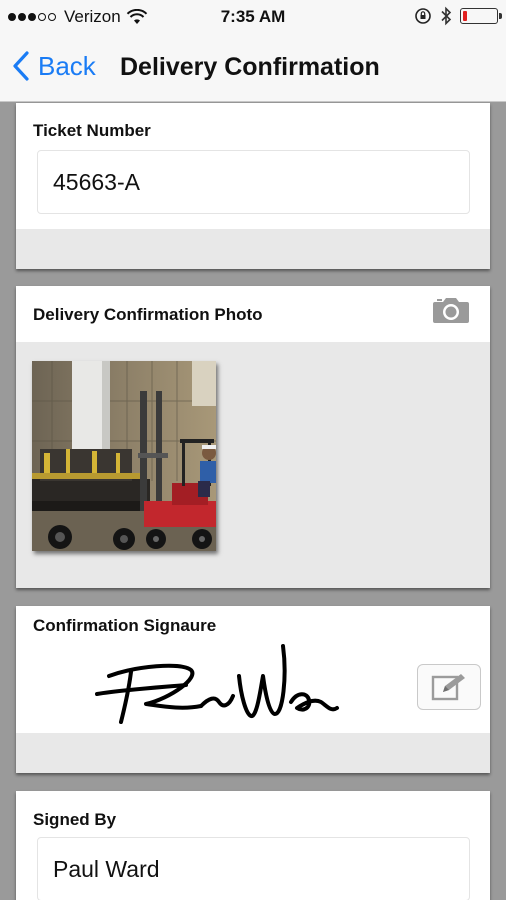 The image size is (506, 900). I want to click on forklift-delivery-photo, so click(124, 456).